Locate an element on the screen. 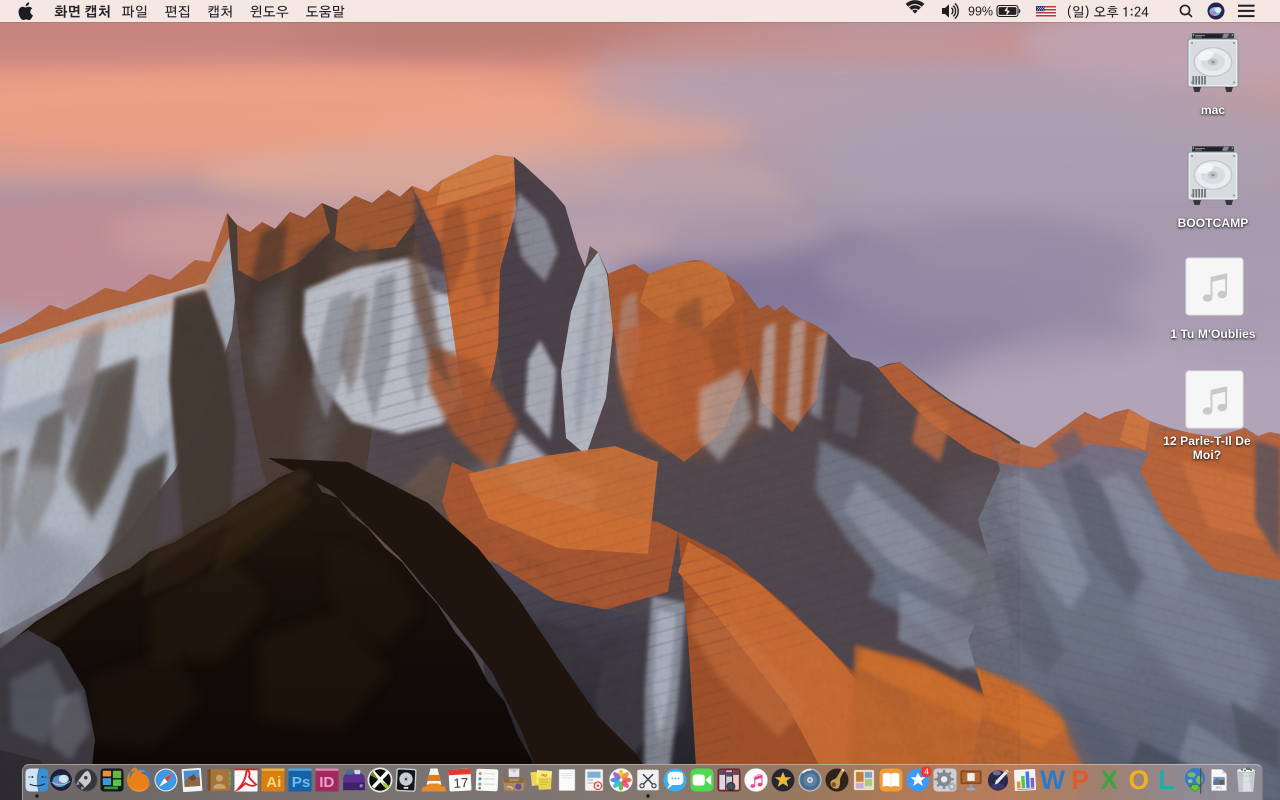  svg-text: P is located at coordinates (1080, 780).